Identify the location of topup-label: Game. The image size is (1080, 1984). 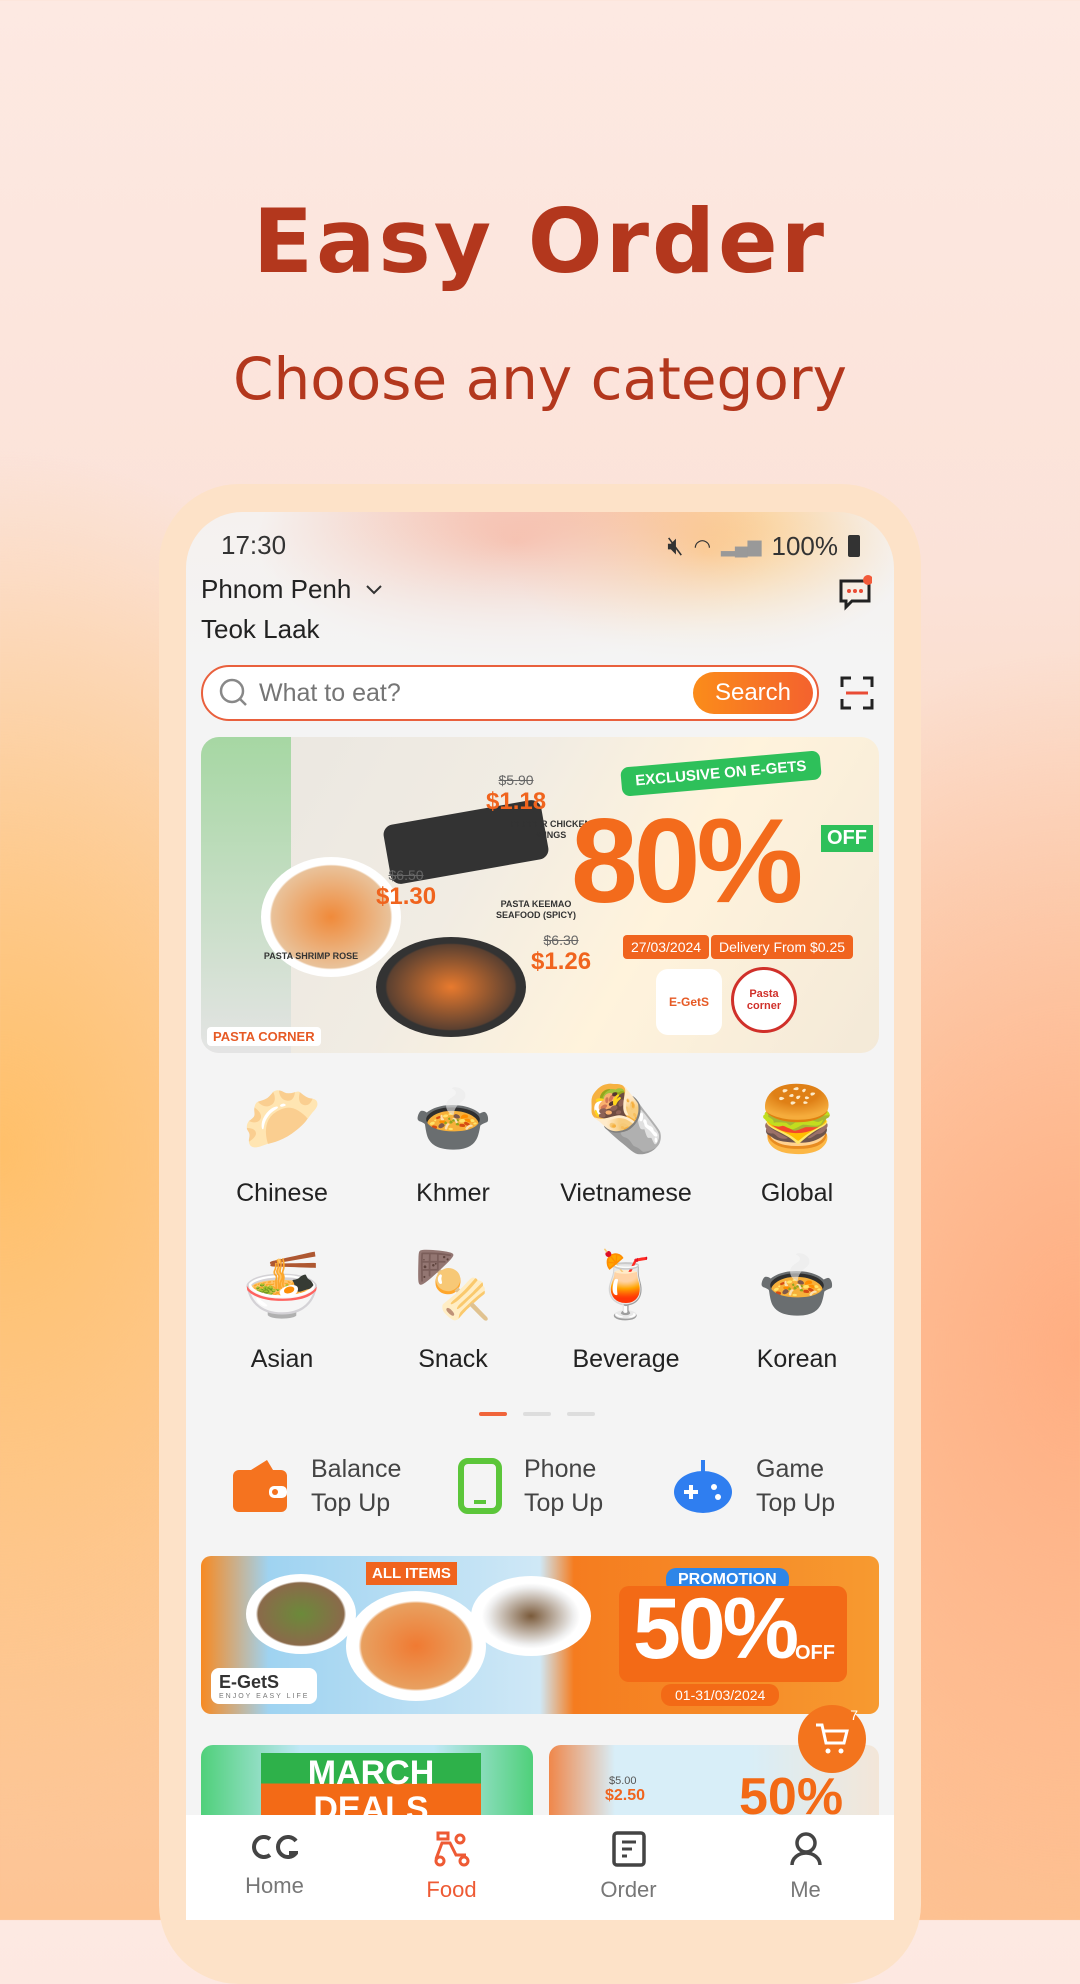
(790, 1469).